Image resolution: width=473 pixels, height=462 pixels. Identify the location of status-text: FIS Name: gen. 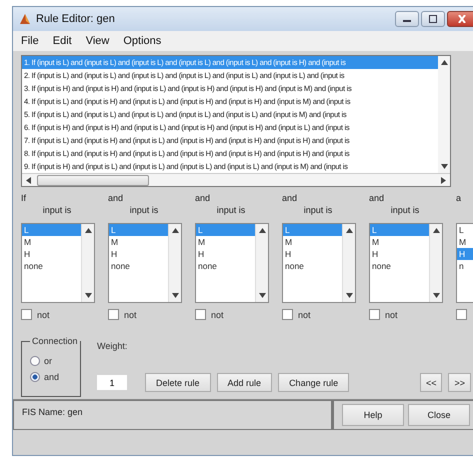
(172, 415).